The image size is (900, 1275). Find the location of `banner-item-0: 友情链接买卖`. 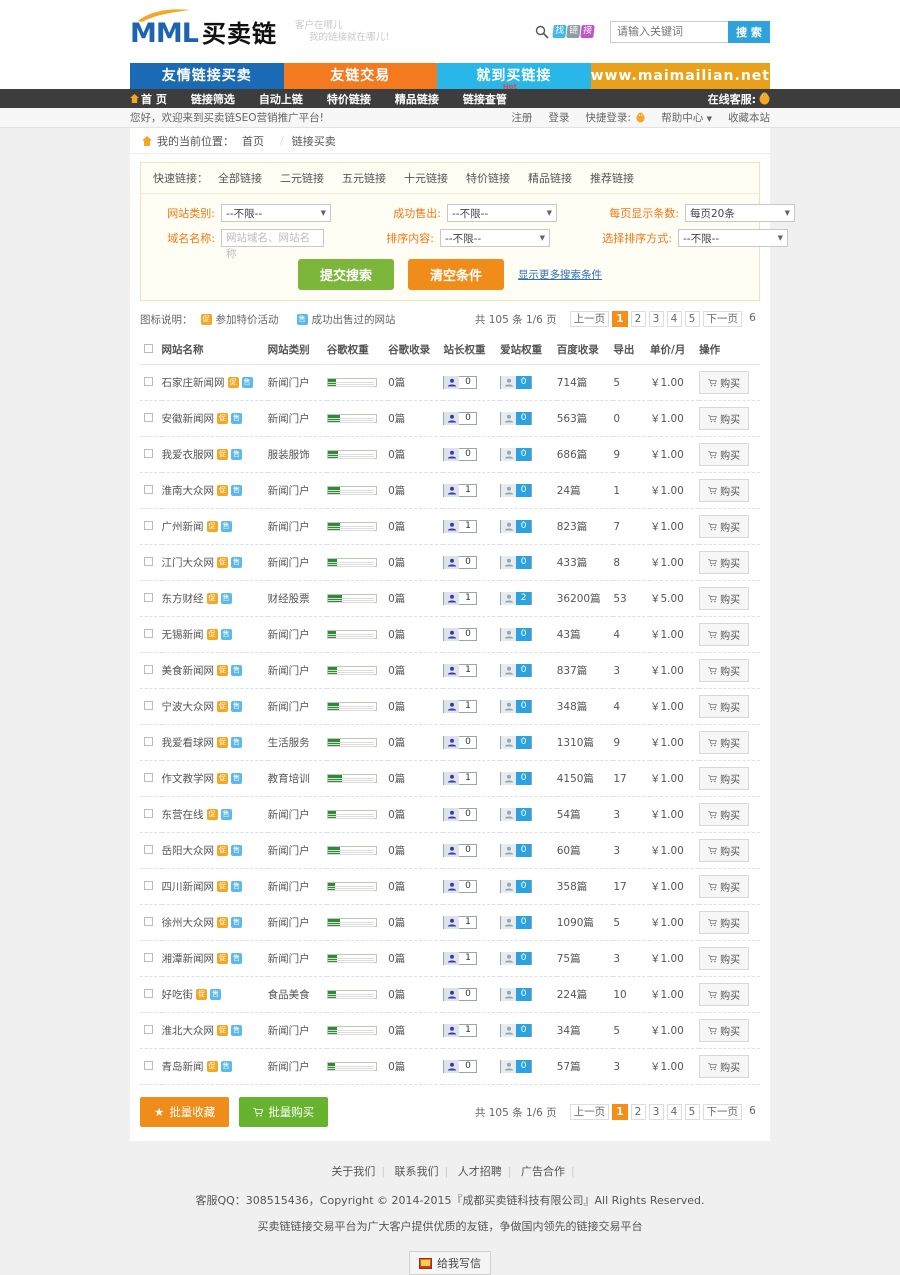

banner-item-0: 友情链接买卖 is located at coordinates (207, 76).